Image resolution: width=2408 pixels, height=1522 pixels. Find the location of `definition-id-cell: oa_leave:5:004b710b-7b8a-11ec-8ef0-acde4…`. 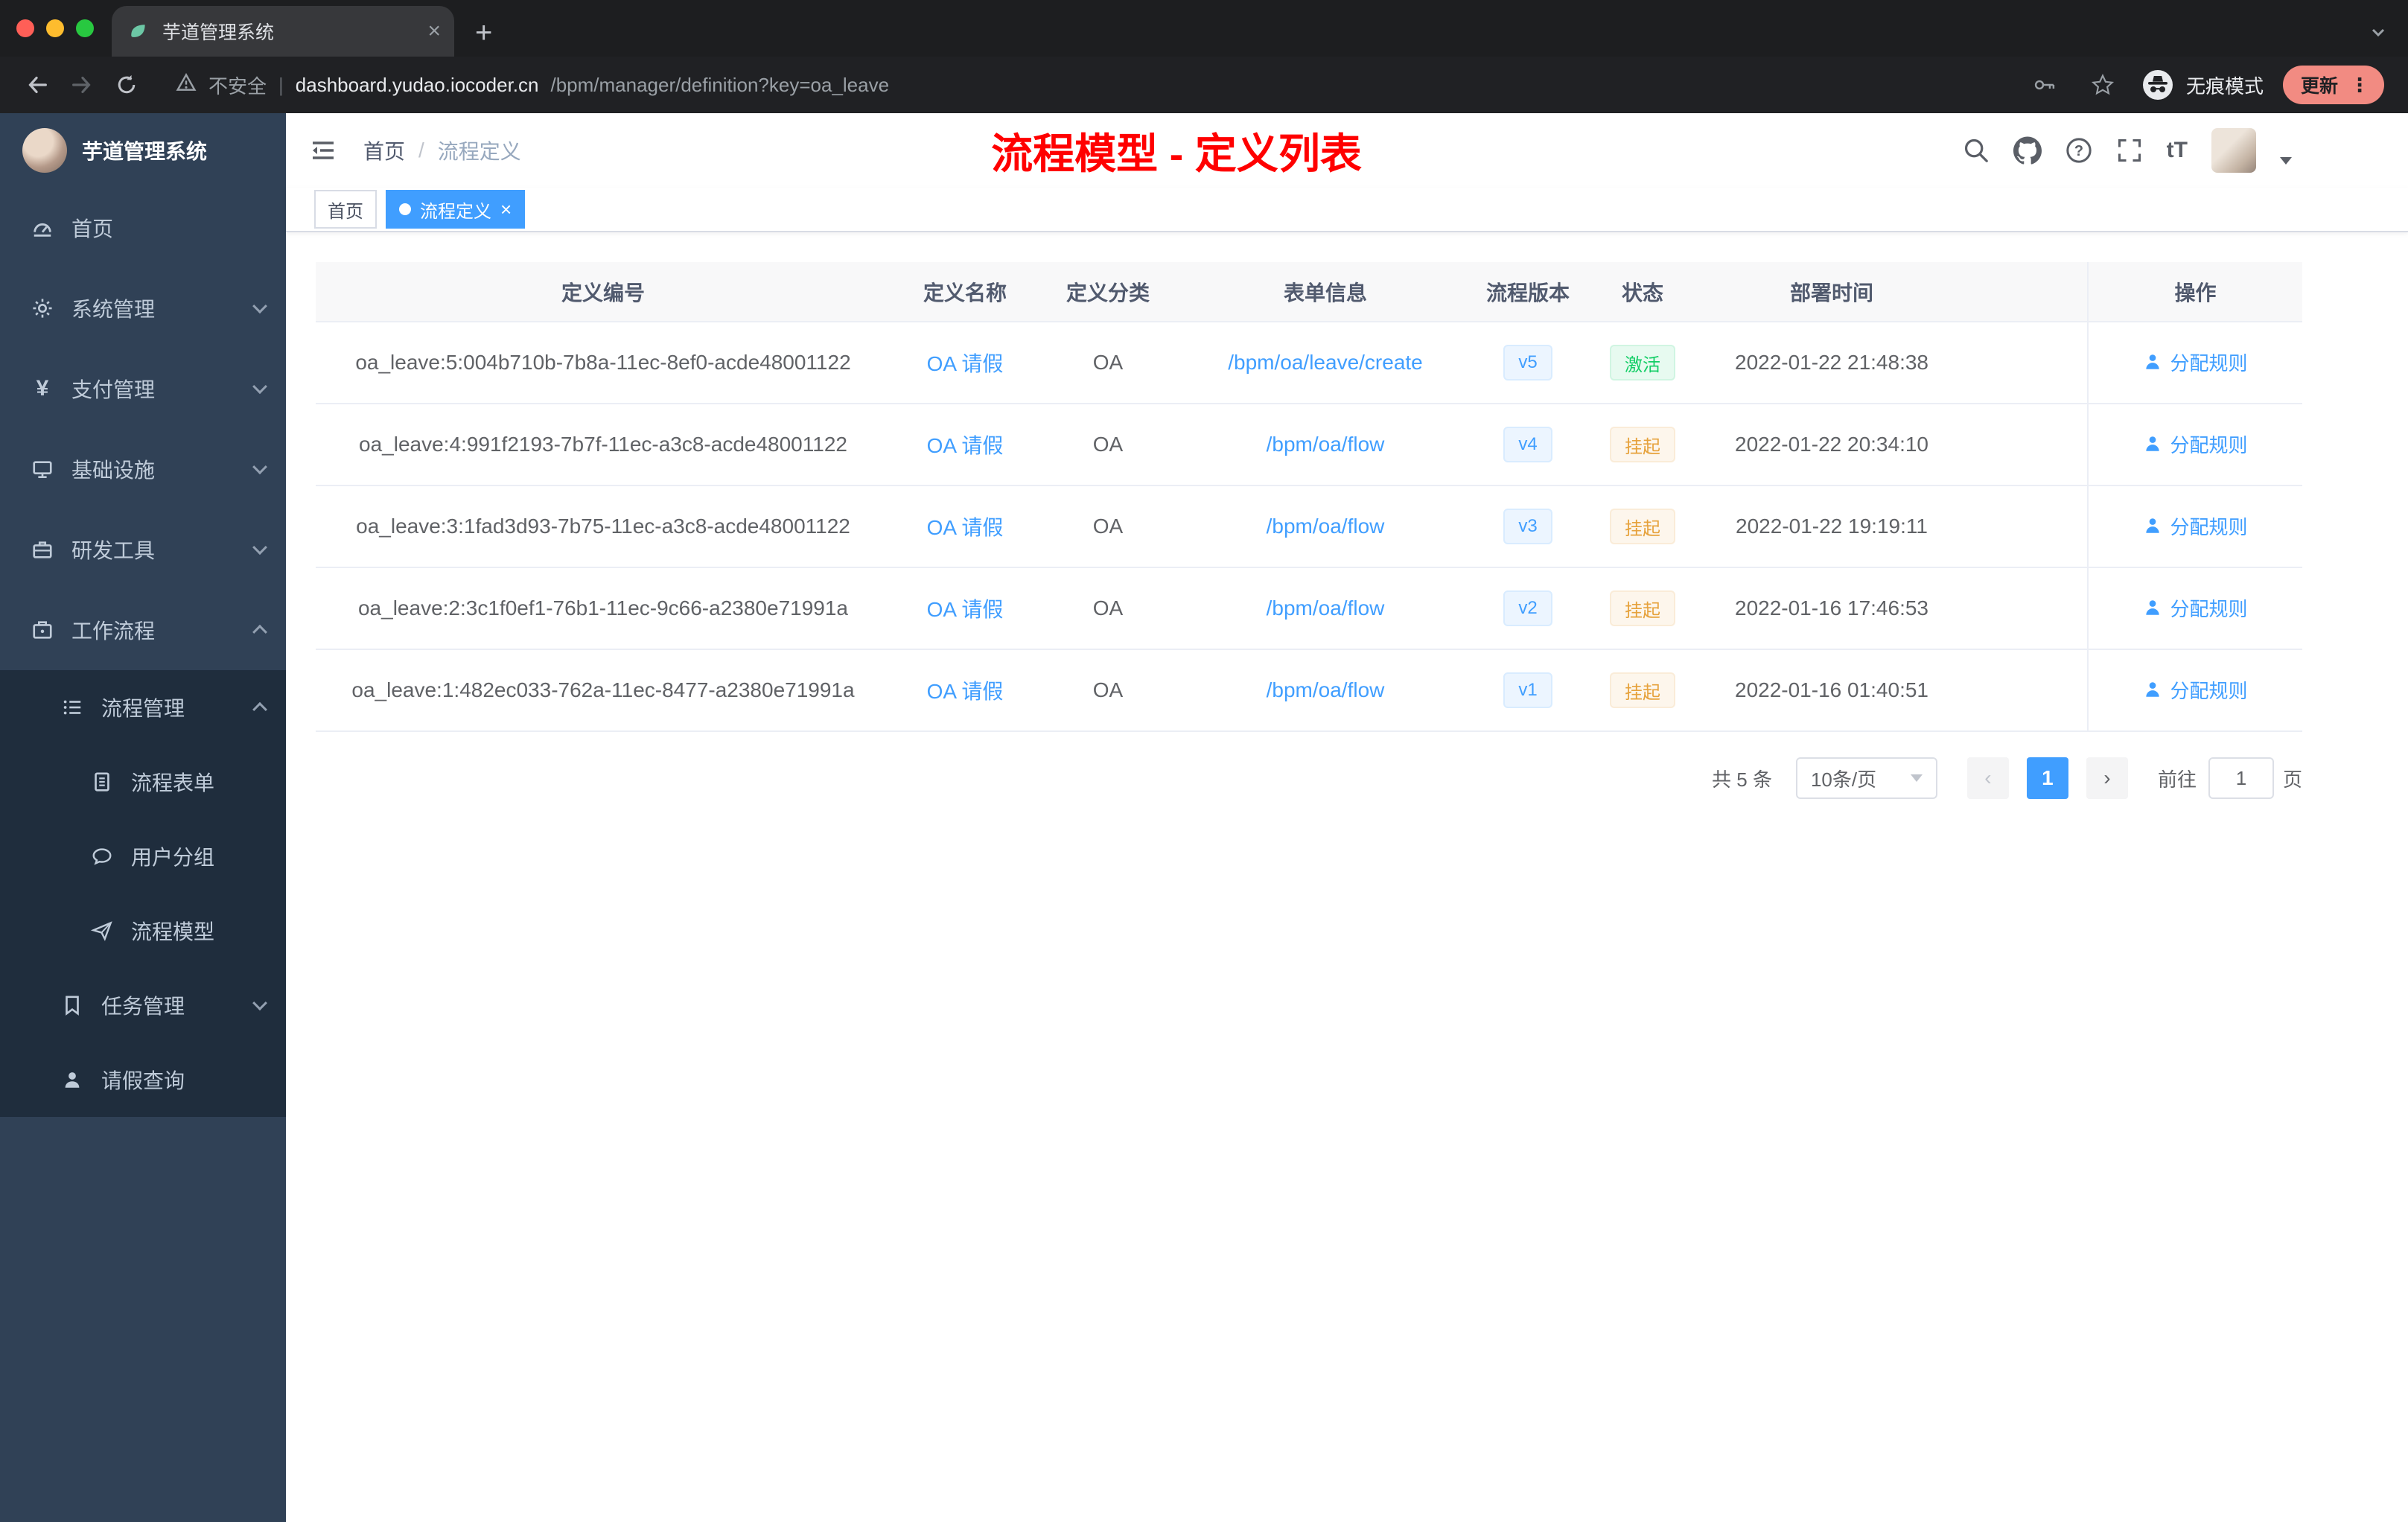

definition-id-cell: oa_leave:5:004b710b-7b8a-11ec-8ef0-acde4… is located at coordinates (603, 363).